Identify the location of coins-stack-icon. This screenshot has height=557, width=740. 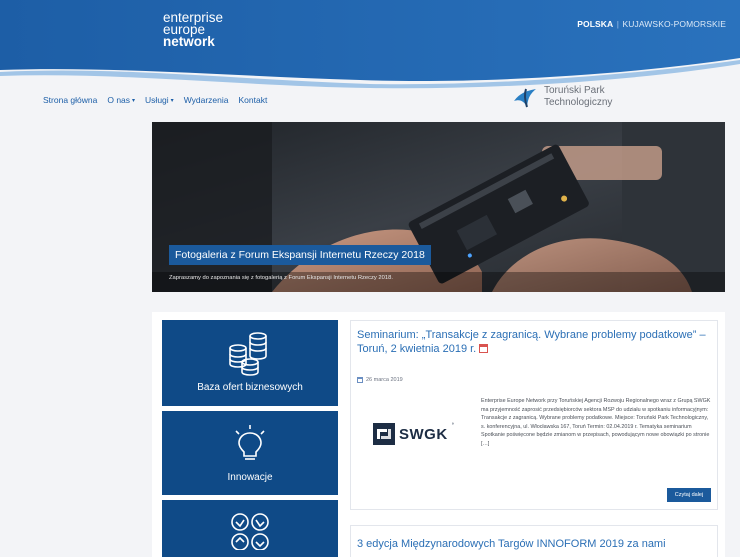
(248, 354).